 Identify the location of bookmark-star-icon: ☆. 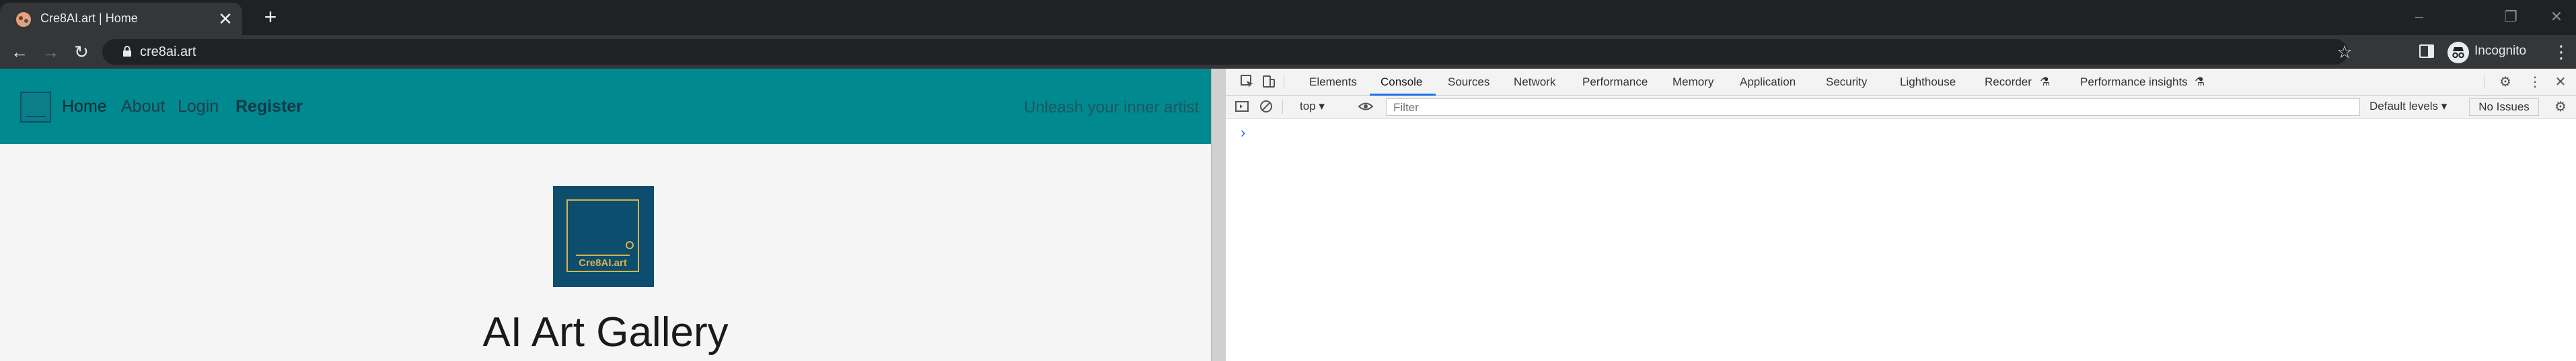
(2344, 52).